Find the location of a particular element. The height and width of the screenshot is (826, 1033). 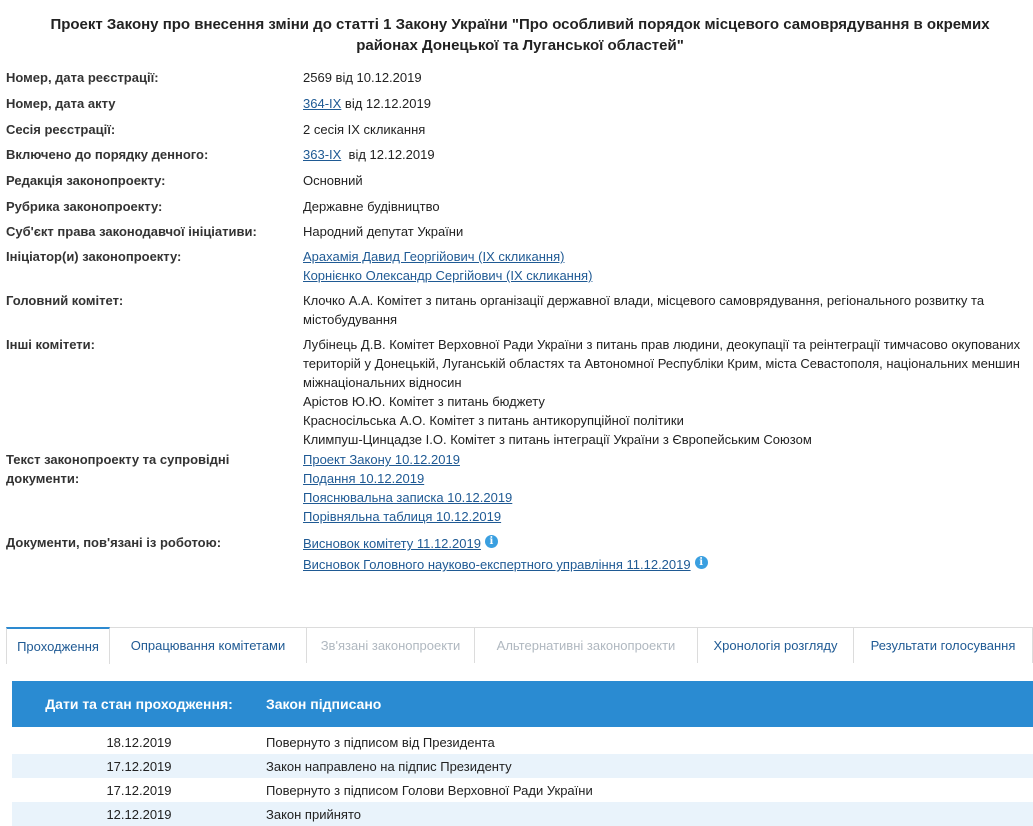

document-link: Подання 10.12.2019 is located at coordinates (668, 478).